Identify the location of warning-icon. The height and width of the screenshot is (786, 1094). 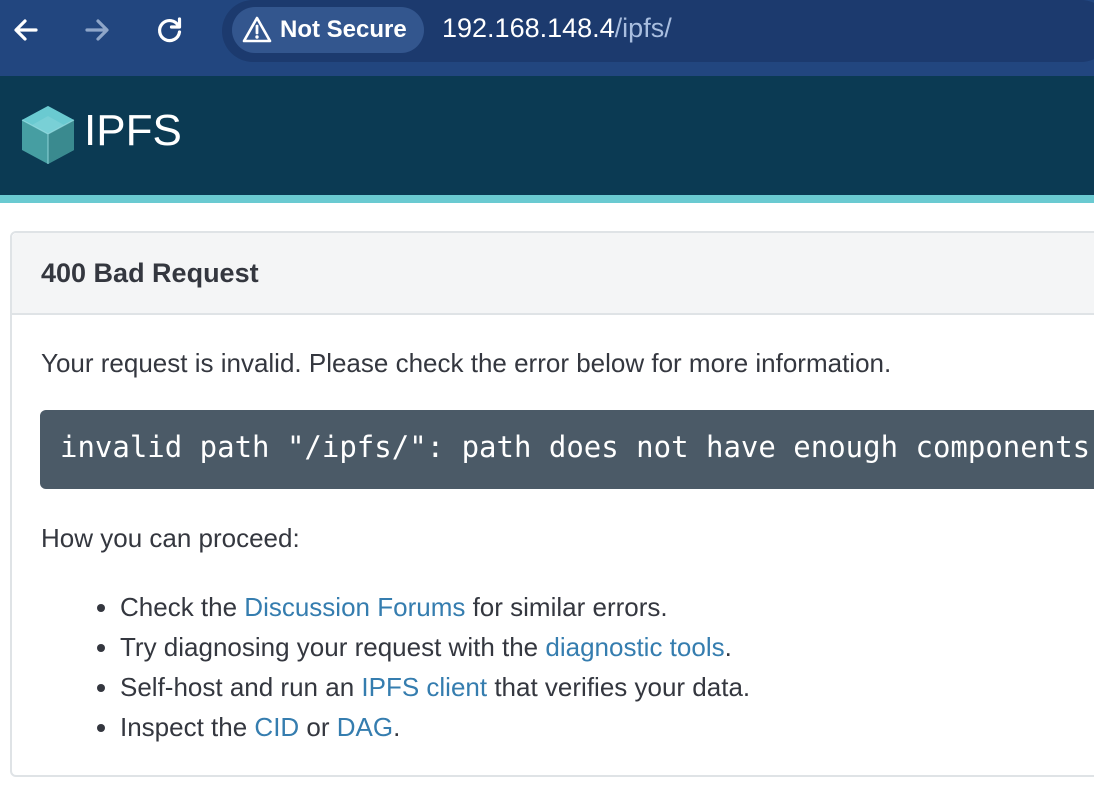
(257, 30).